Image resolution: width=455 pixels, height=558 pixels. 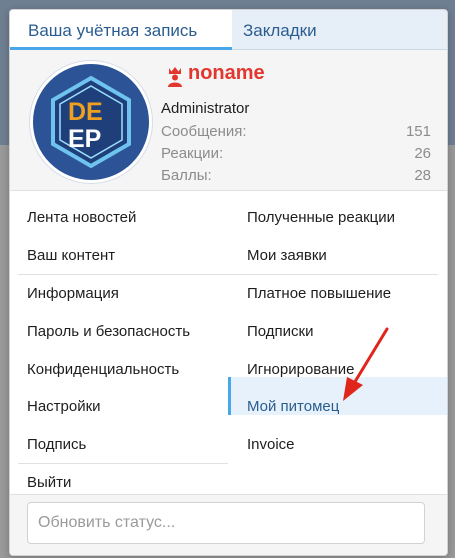 I want to click on menu-item-my-pet: Мой питомец, so click(x=293, y=407).